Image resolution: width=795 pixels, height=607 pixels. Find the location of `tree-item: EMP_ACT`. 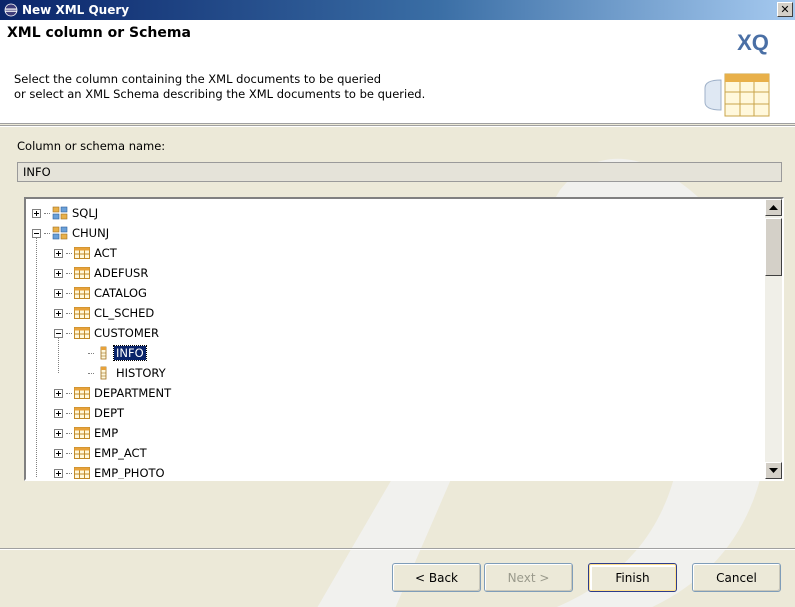

tree-item: EMP_ACT is located at coordinates (100, 453).